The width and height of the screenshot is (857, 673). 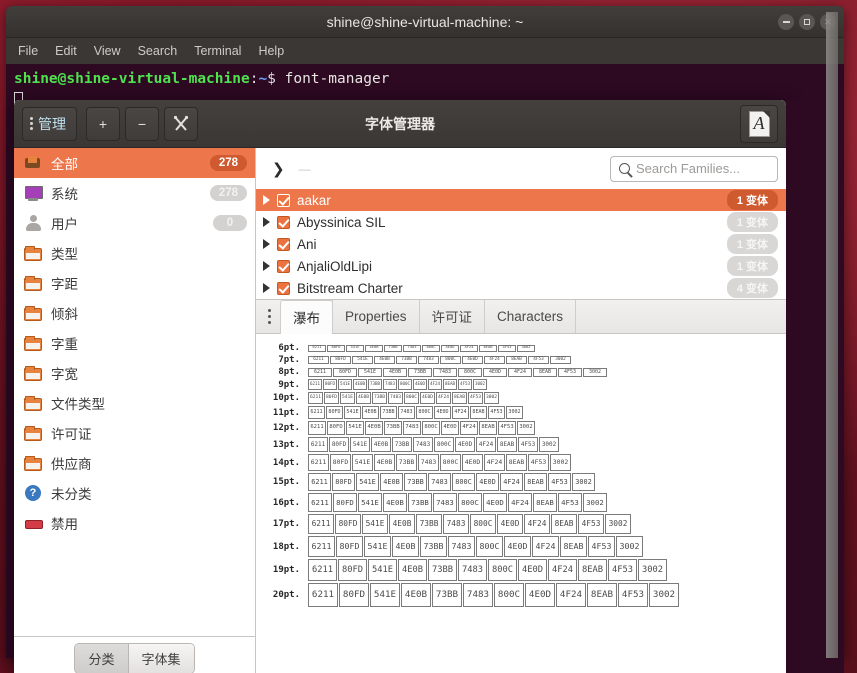 I want to click on font-family-row: Abyssinica SIL 1 变体, so click(x=521, y=222).